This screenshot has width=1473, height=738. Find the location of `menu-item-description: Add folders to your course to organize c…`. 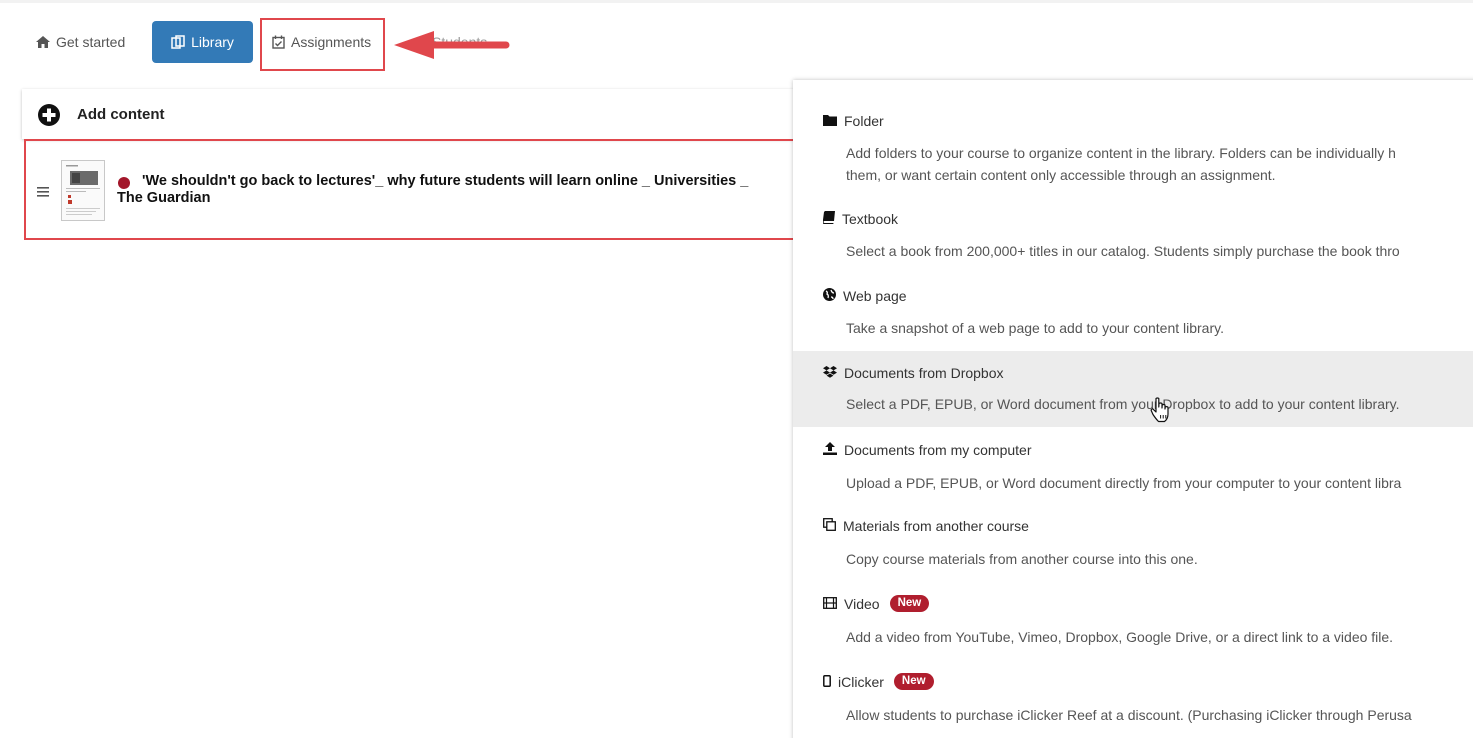

menu-item-description: Add folders to your course to organize c… is located at coordinates (1121, 153).